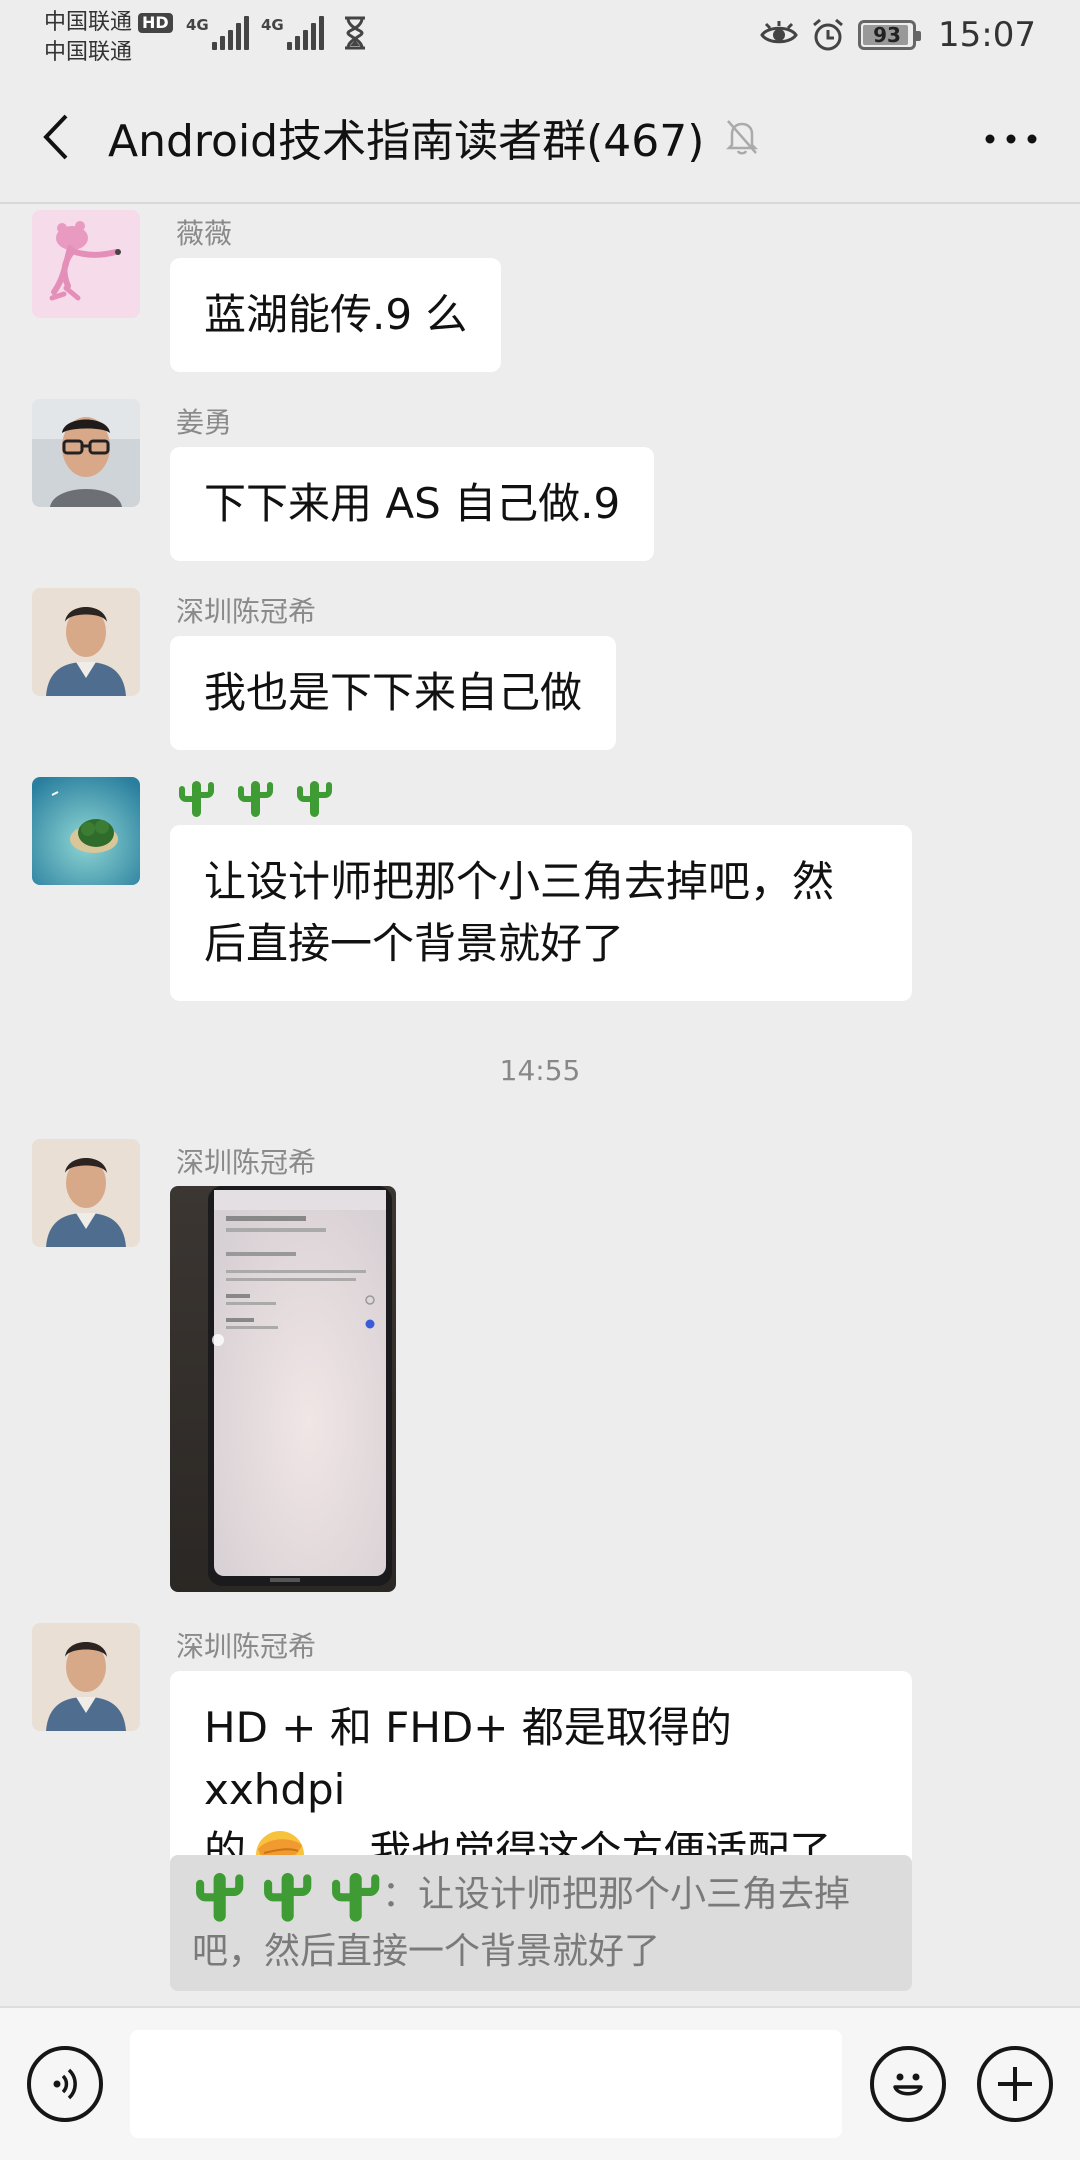 The height and width of the screenshot is (2160, 1080). I want to click on hd-badge: HD, so click(155, 23).